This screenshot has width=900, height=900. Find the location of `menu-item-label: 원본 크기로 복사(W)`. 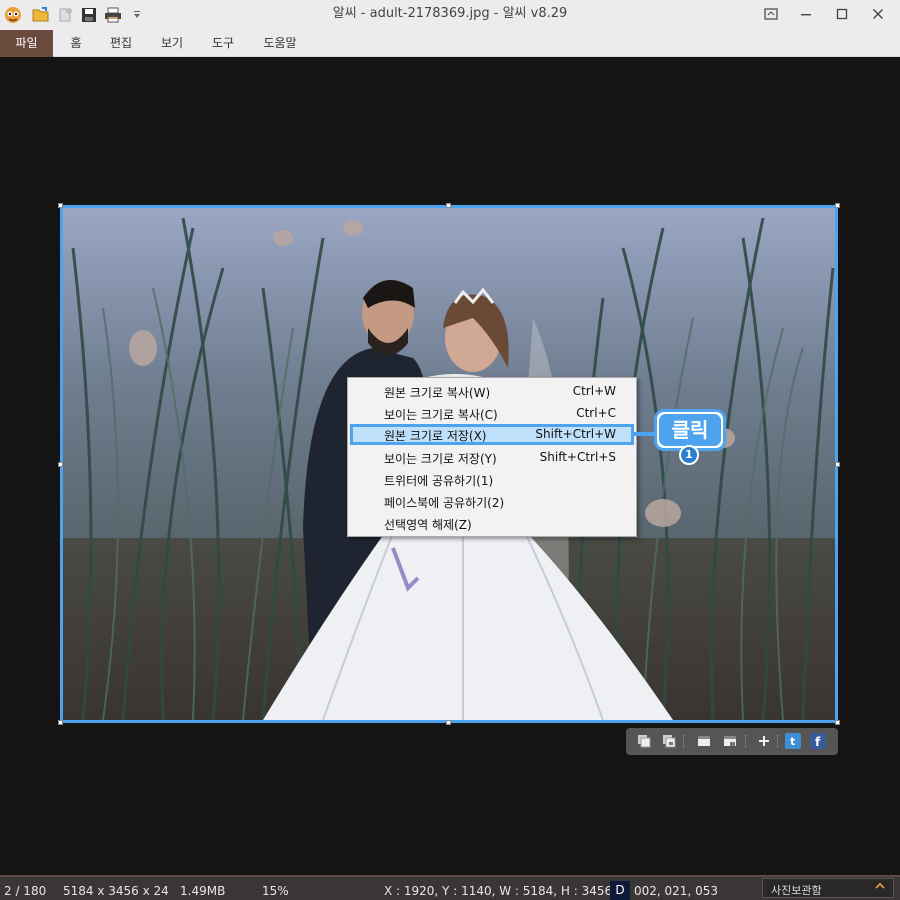

menu-item-label: 원본 크기로 복사(W) is located at coordinates (437, 393).